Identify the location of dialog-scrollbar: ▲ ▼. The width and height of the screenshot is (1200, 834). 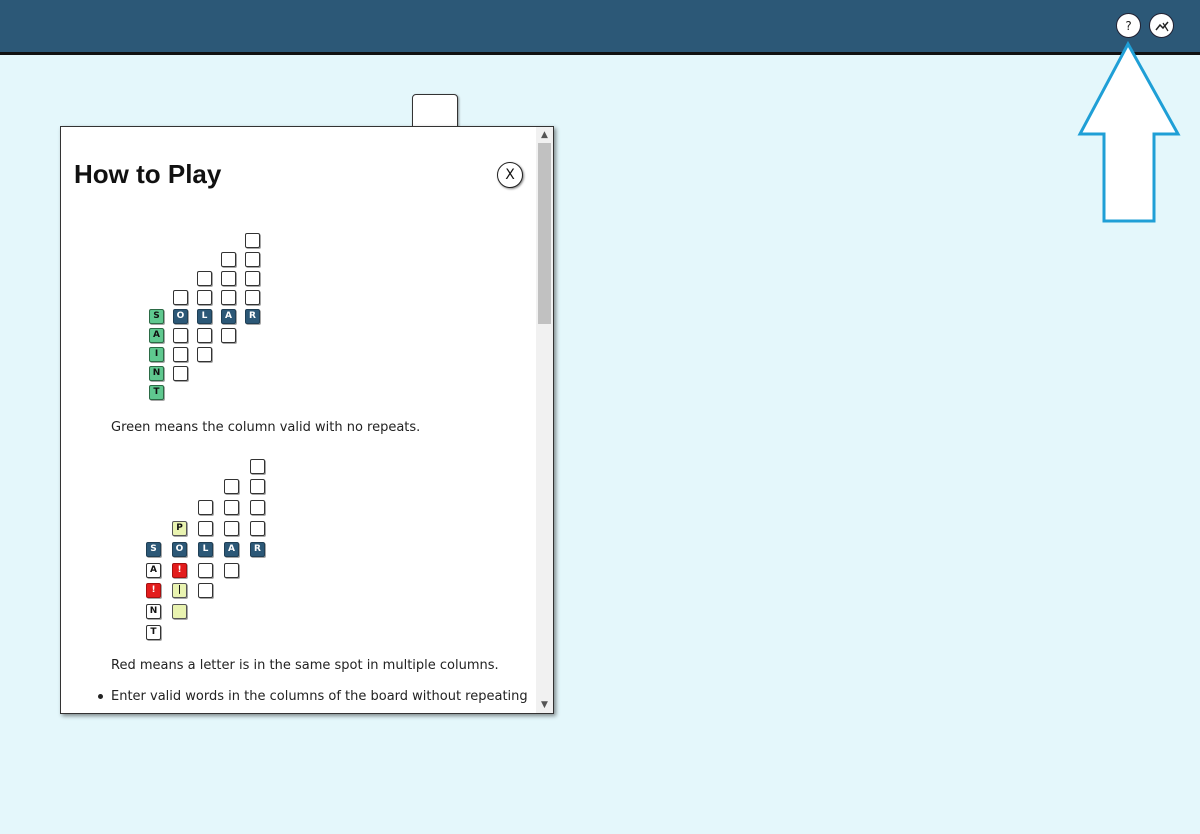
(544, 420).